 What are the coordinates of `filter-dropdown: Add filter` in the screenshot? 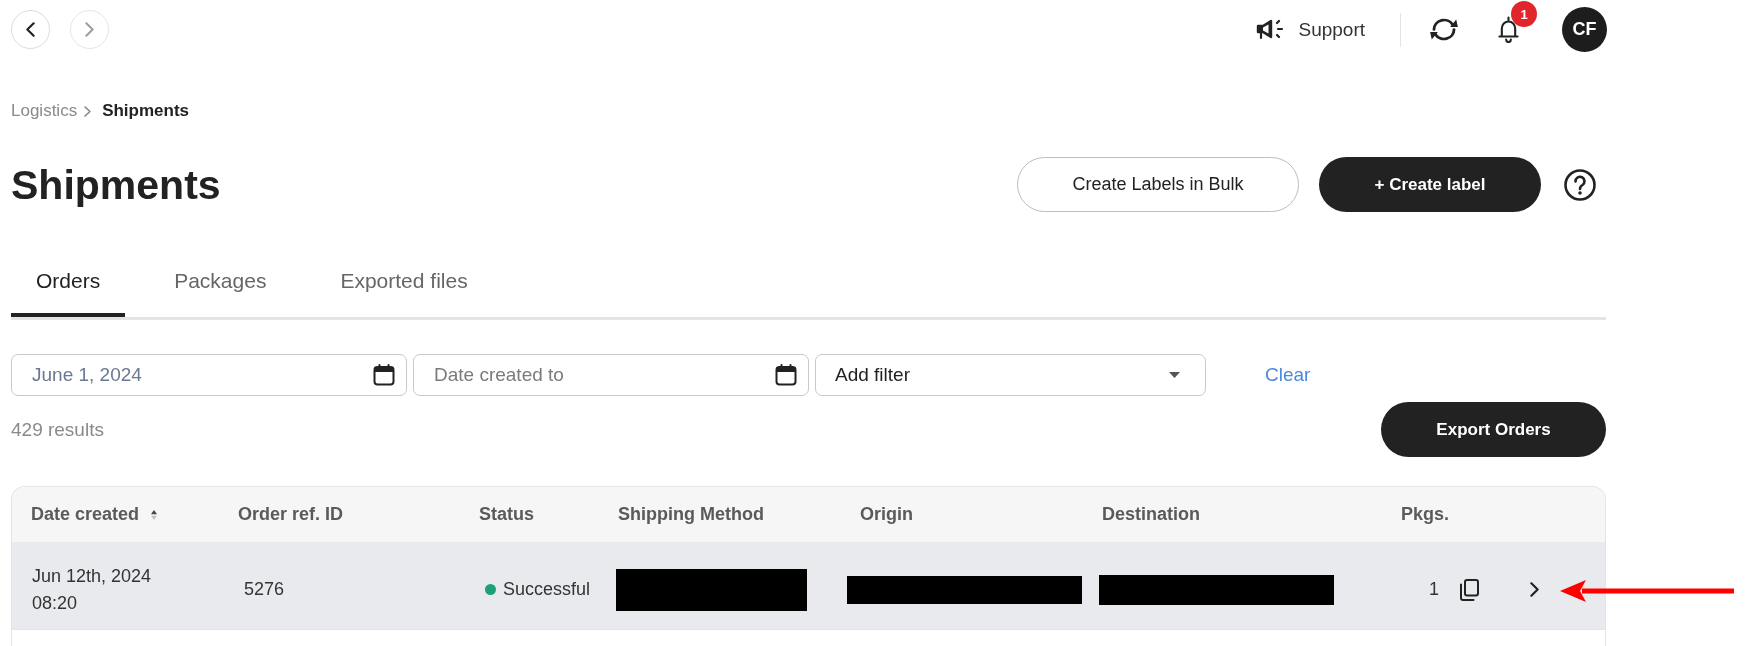 It's located at (1010, 375).